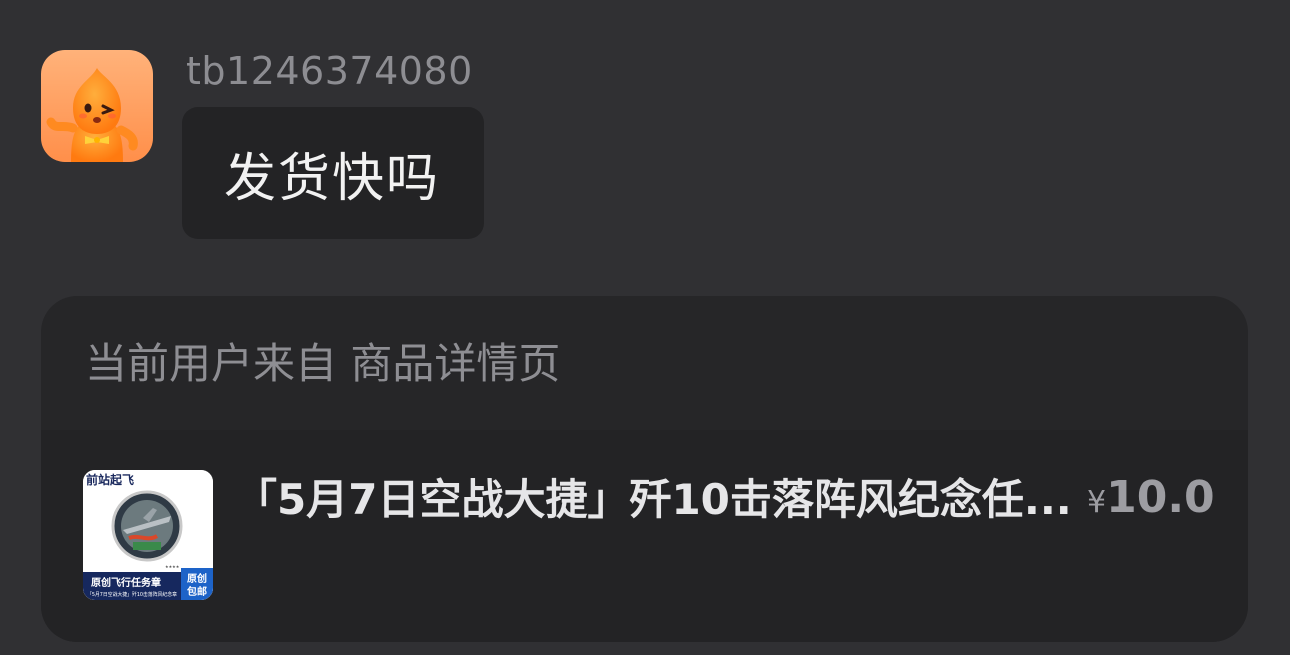 This screenshot has height=655, width=1290. I want to click on price-currency: ¥, so click(1097, 502).